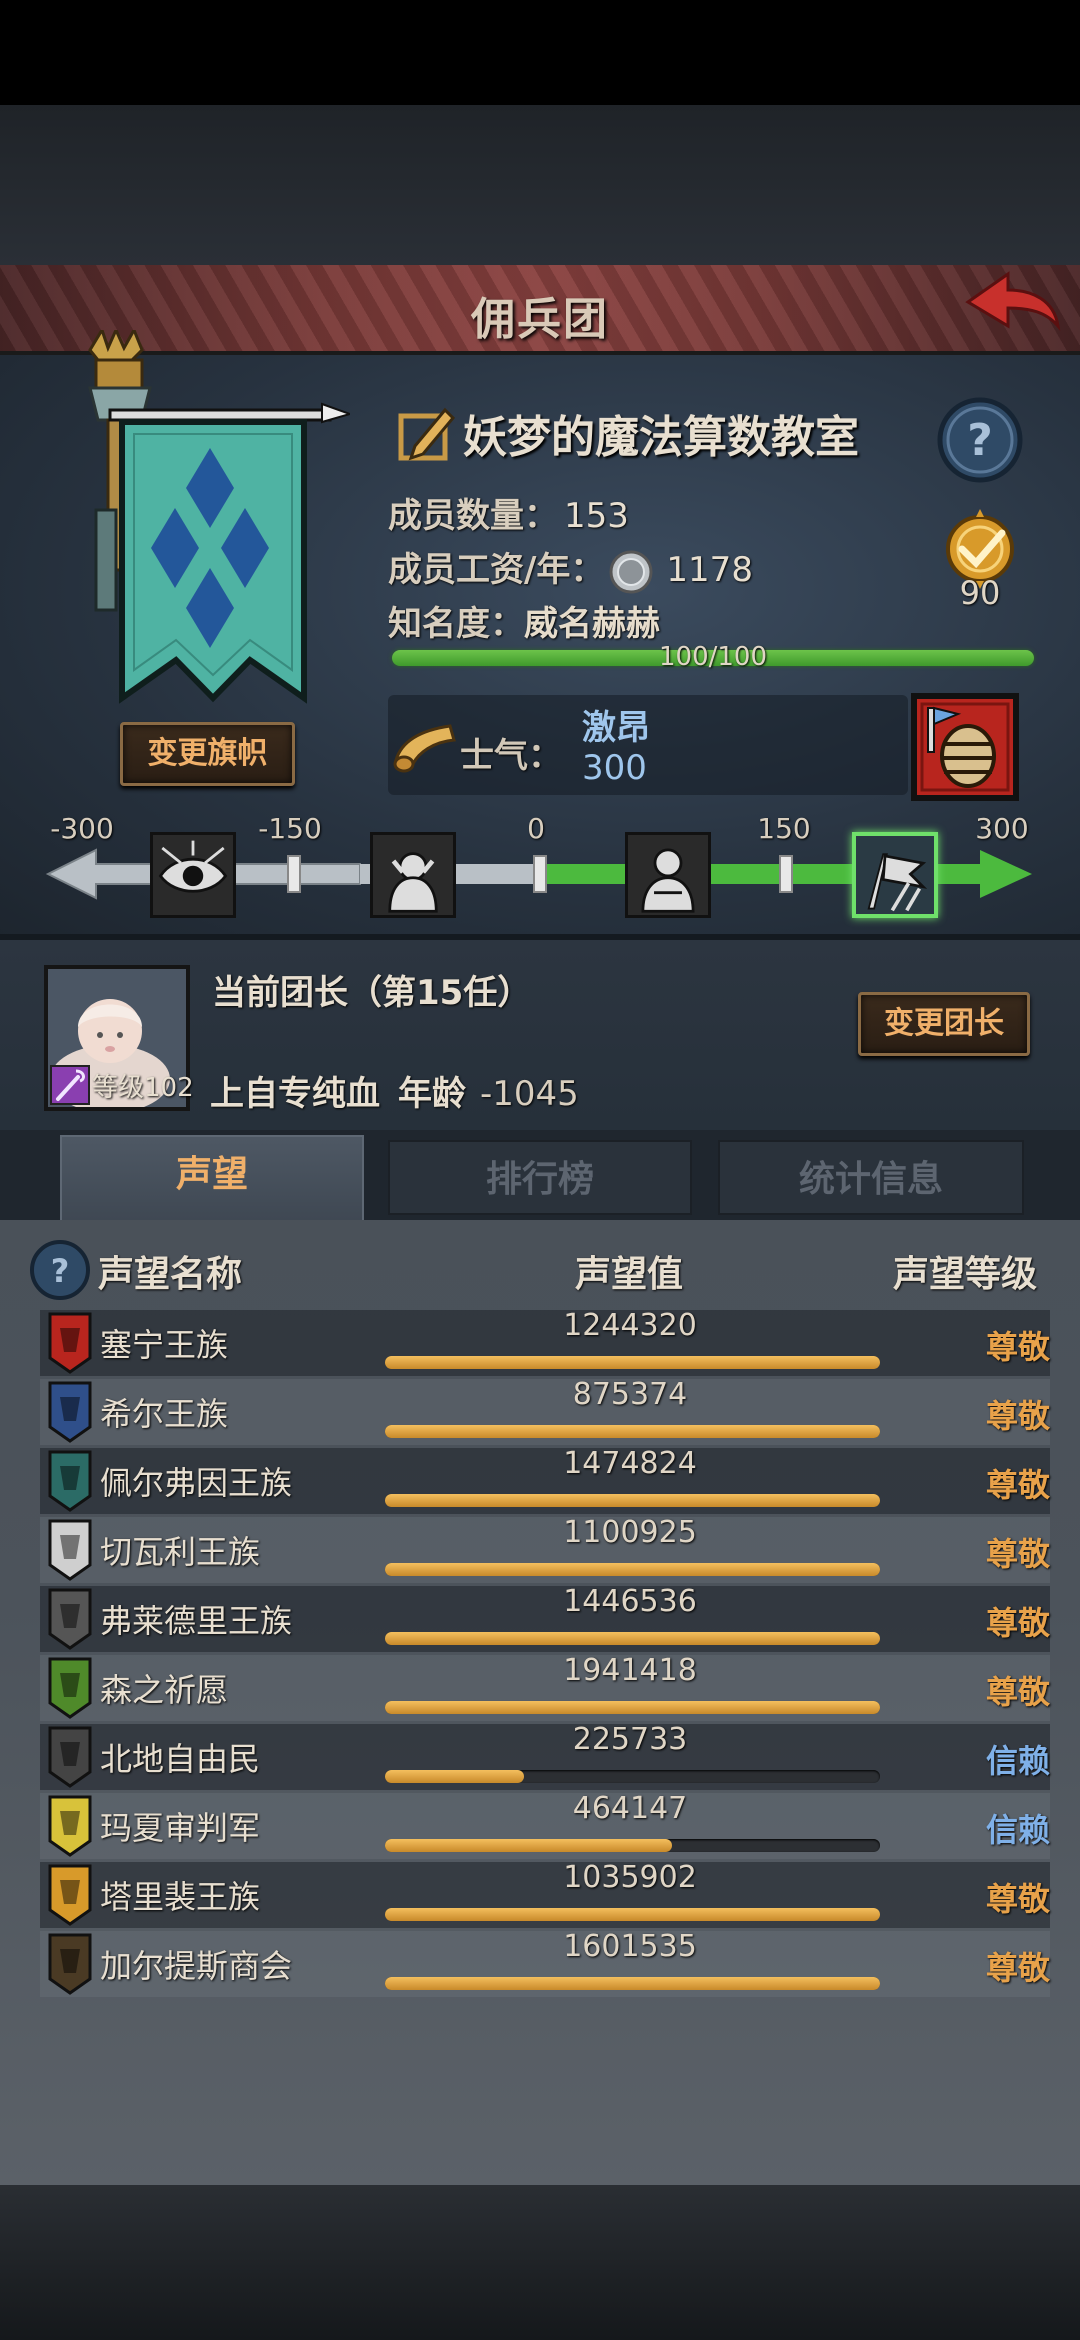  What do you see at coordinates (709, 570) in the screenshot?
I see `member-wage: 1178` at bounding box center [709, 570].